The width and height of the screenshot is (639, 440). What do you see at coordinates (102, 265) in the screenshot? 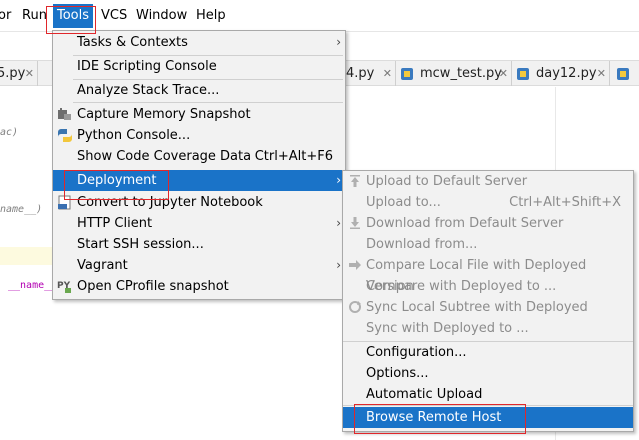
I see `menu-item-label: Vagrant` at bounding box center [102, 265].